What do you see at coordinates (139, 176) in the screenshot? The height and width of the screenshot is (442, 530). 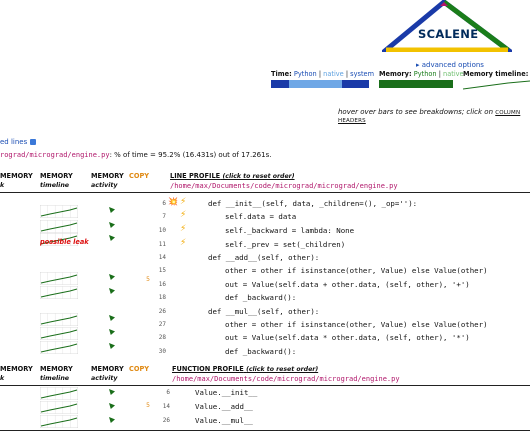 I see `col-copy: COPY` at bounding box center [139, 176].